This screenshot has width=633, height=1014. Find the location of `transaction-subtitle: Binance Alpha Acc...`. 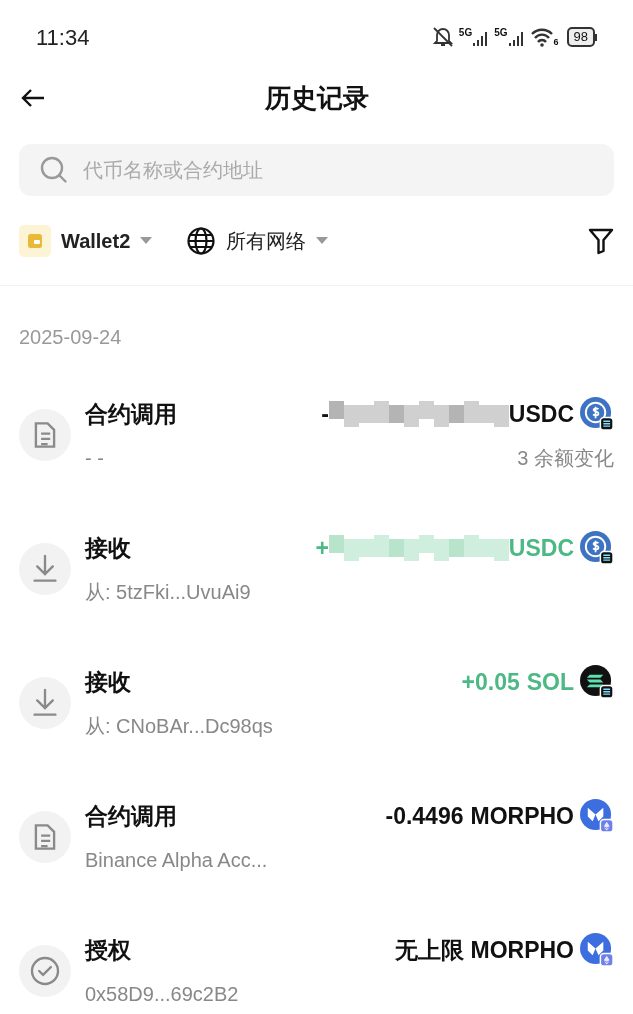

transaction-subtitle: Binance Alpha Acc... is located at coordinates (176, 861).